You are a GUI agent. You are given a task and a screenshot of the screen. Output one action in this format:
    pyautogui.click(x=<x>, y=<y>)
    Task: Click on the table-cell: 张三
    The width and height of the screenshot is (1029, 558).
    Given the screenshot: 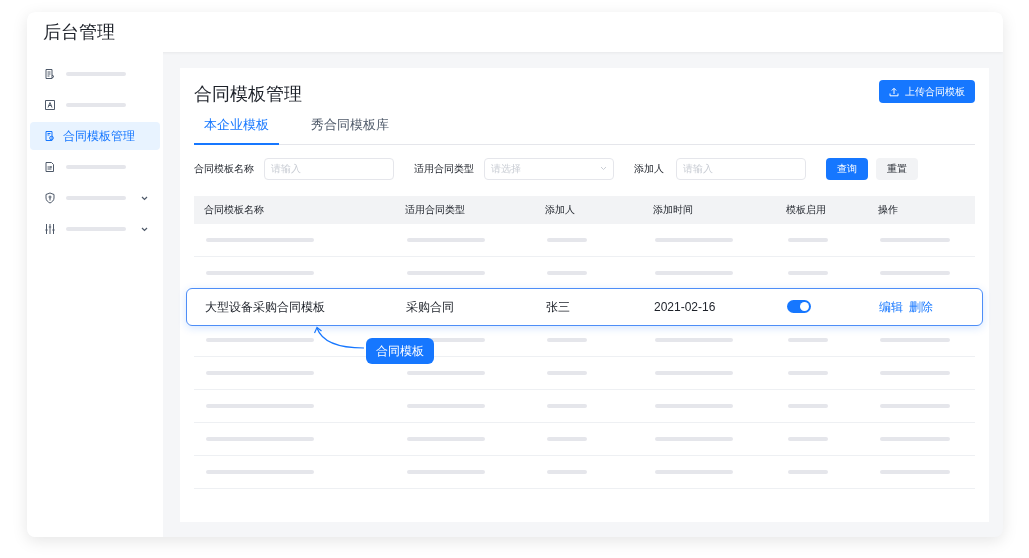 What is the action you would take?
    pyautogui.click(x=558, y=306)
    